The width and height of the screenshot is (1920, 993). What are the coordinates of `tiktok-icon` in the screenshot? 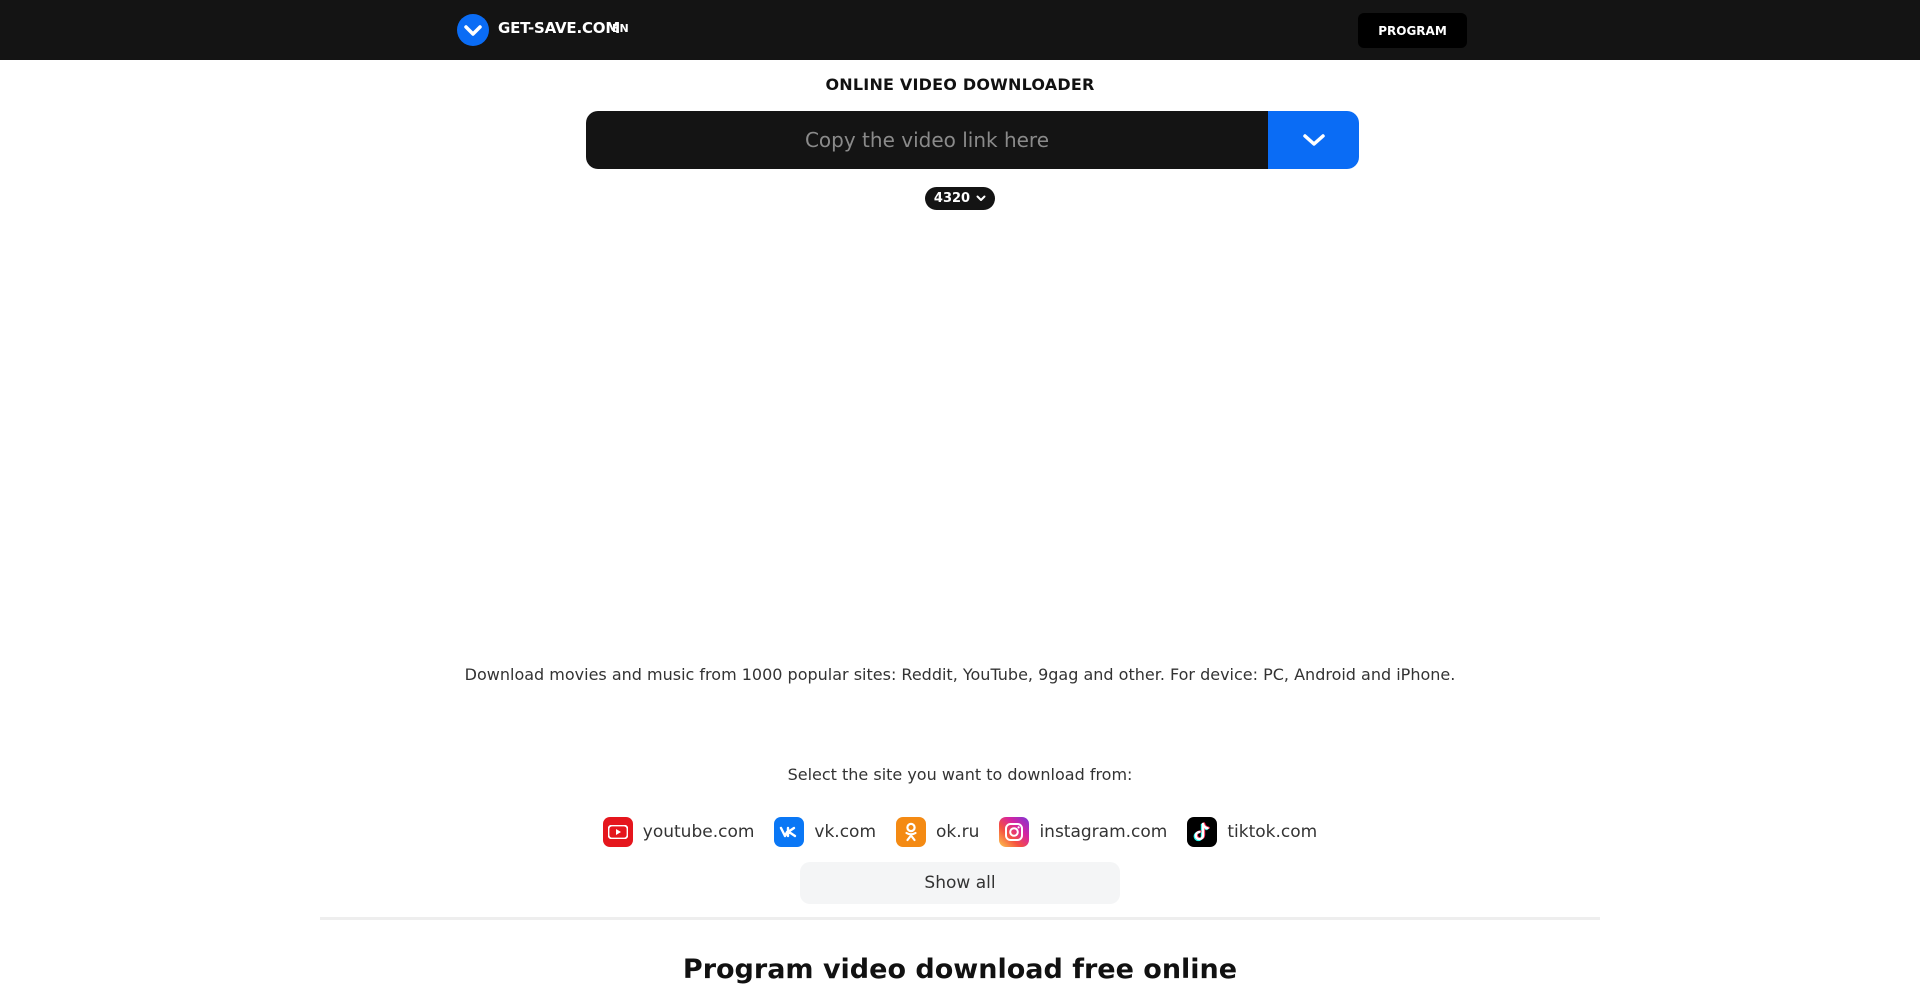 It's located at (1202, 832).